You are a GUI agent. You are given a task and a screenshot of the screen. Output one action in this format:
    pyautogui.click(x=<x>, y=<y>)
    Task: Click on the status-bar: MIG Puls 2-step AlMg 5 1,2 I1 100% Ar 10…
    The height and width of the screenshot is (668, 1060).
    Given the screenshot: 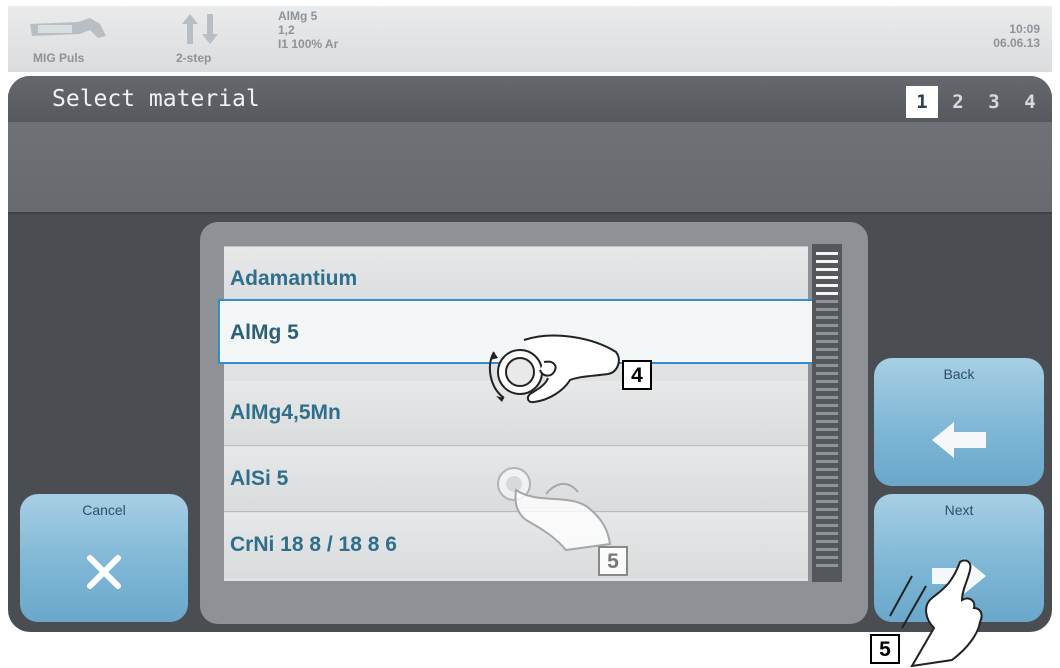 What is the action you would take?
    pyautogui.click(x=530, y=39)
    